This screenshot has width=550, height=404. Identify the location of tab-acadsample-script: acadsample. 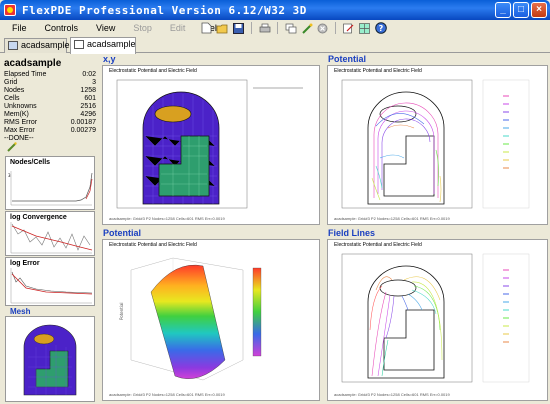
(37, 45).